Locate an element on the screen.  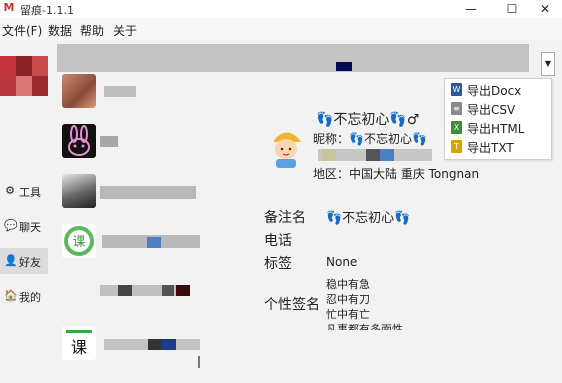
remark-value: 👣不忘初心👣 is located at coordinates (368, 218).